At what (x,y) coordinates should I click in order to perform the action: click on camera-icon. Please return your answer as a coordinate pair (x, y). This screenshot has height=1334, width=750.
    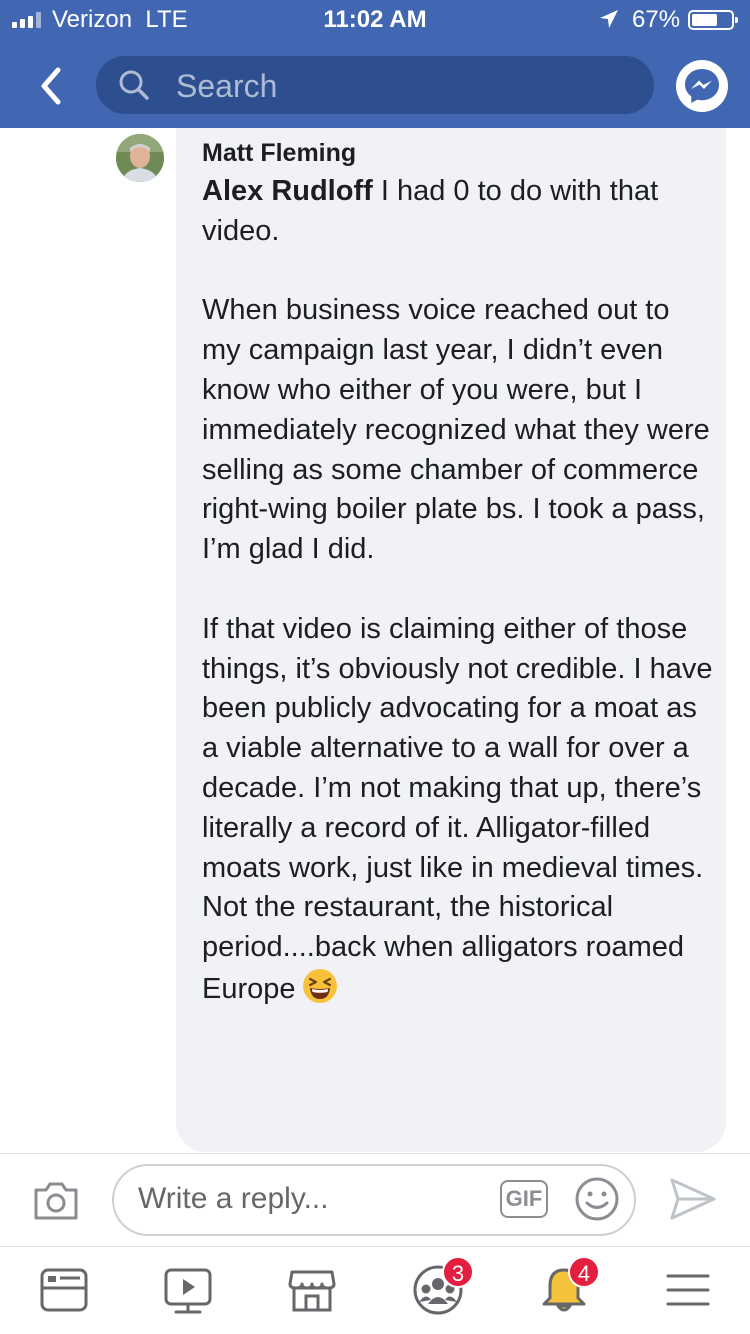
    Looking at the image, I should click on (56, 1201).